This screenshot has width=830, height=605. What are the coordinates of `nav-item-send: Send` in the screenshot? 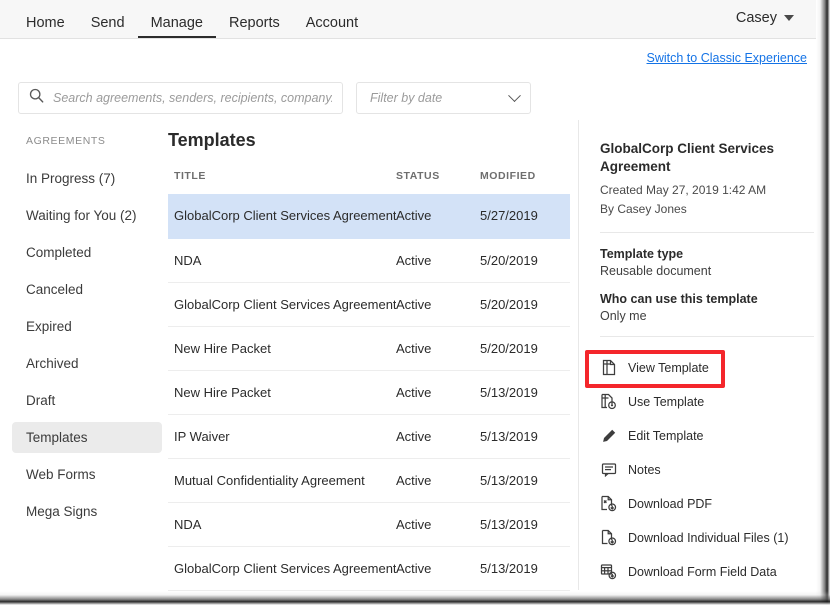 It's located at (108, 27).